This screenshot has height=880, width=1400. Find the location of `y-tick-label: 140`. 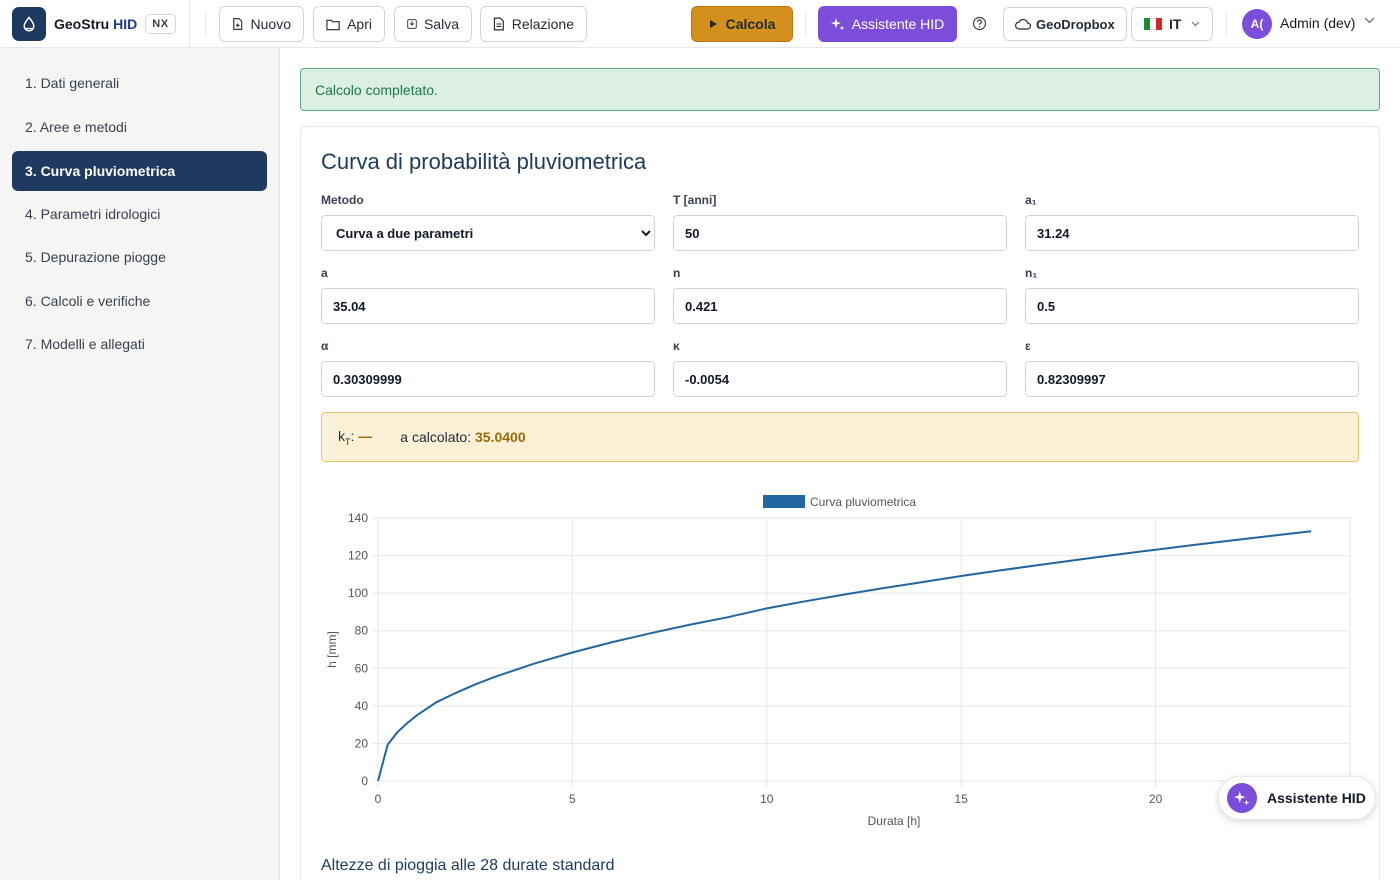

y-tick-label: 140 is located at coordinates (358, 518).